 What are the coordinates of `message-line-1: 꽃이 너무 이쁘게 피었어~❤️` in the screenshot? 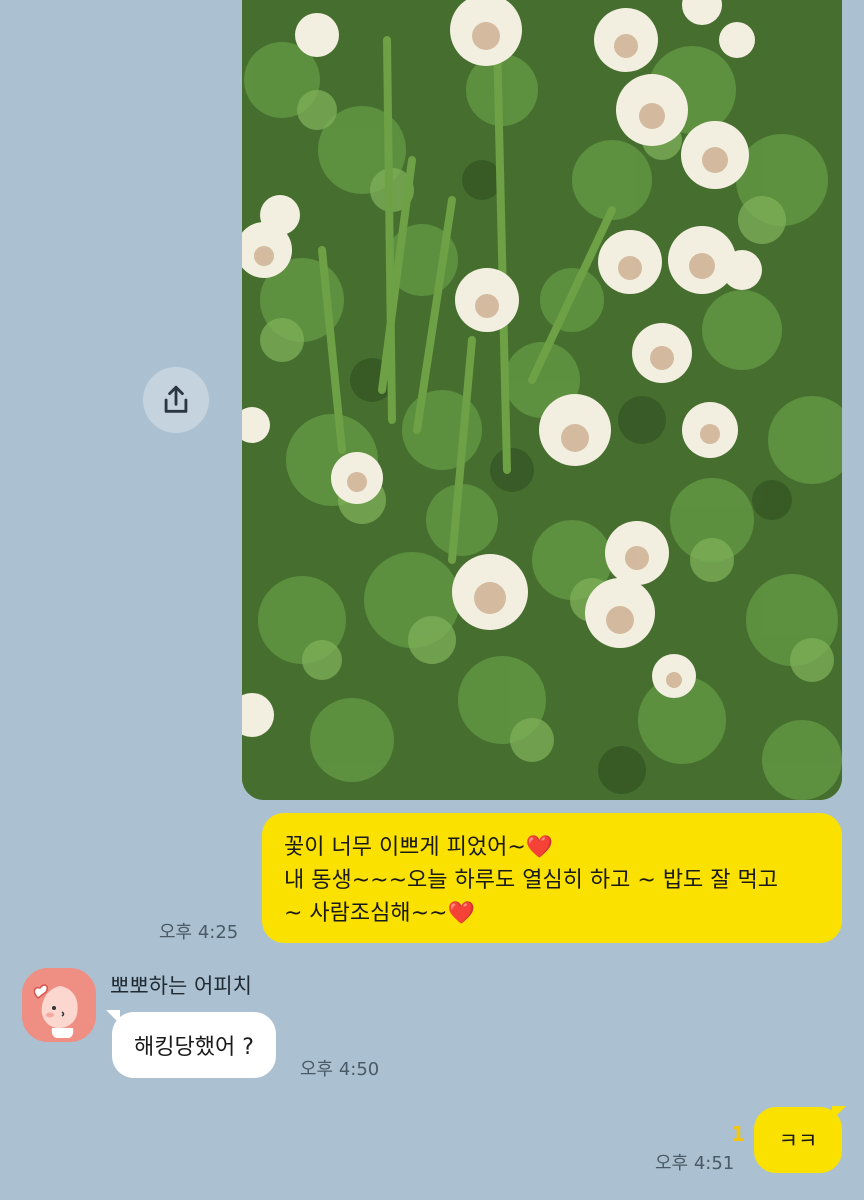 It's located at (419, 847).